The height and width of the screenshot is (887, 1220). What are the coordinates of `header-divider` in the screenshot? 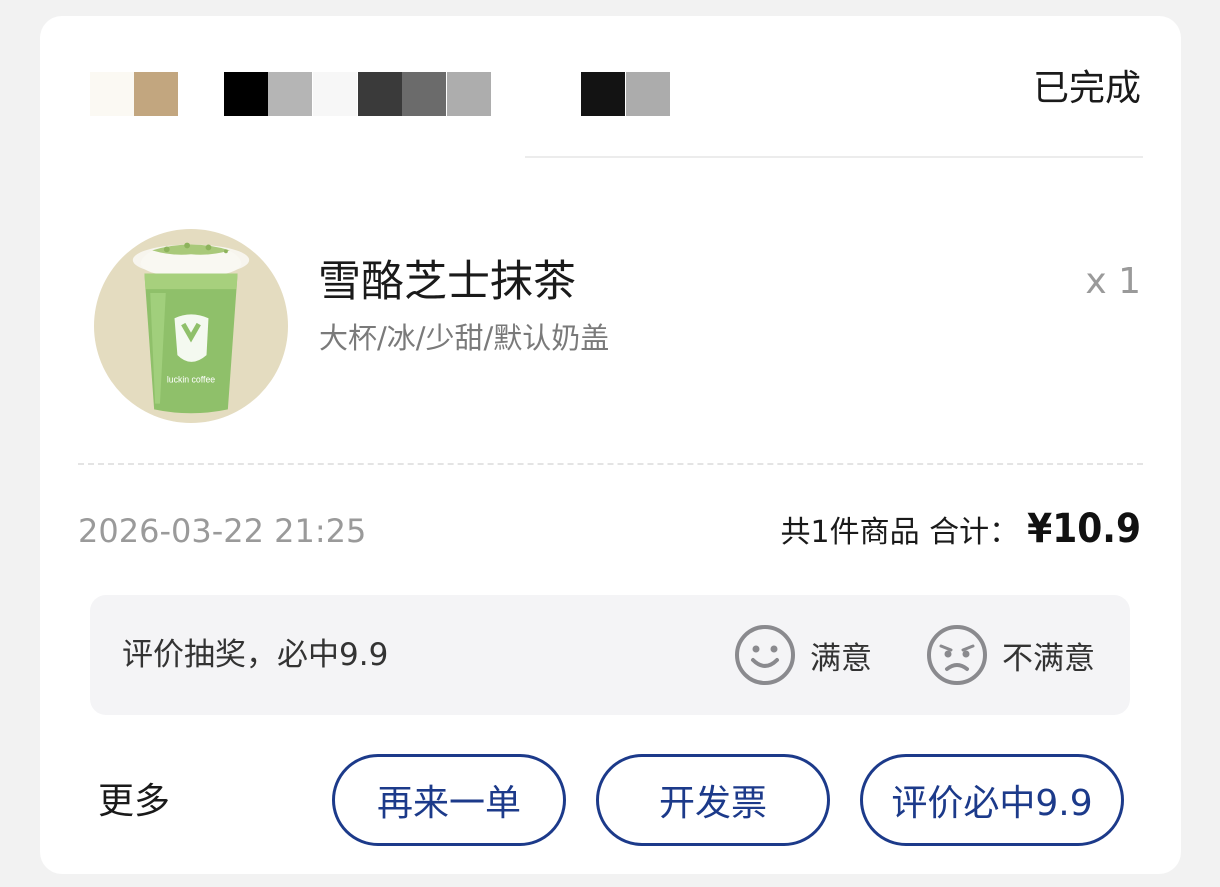 It's located at (834, 157).